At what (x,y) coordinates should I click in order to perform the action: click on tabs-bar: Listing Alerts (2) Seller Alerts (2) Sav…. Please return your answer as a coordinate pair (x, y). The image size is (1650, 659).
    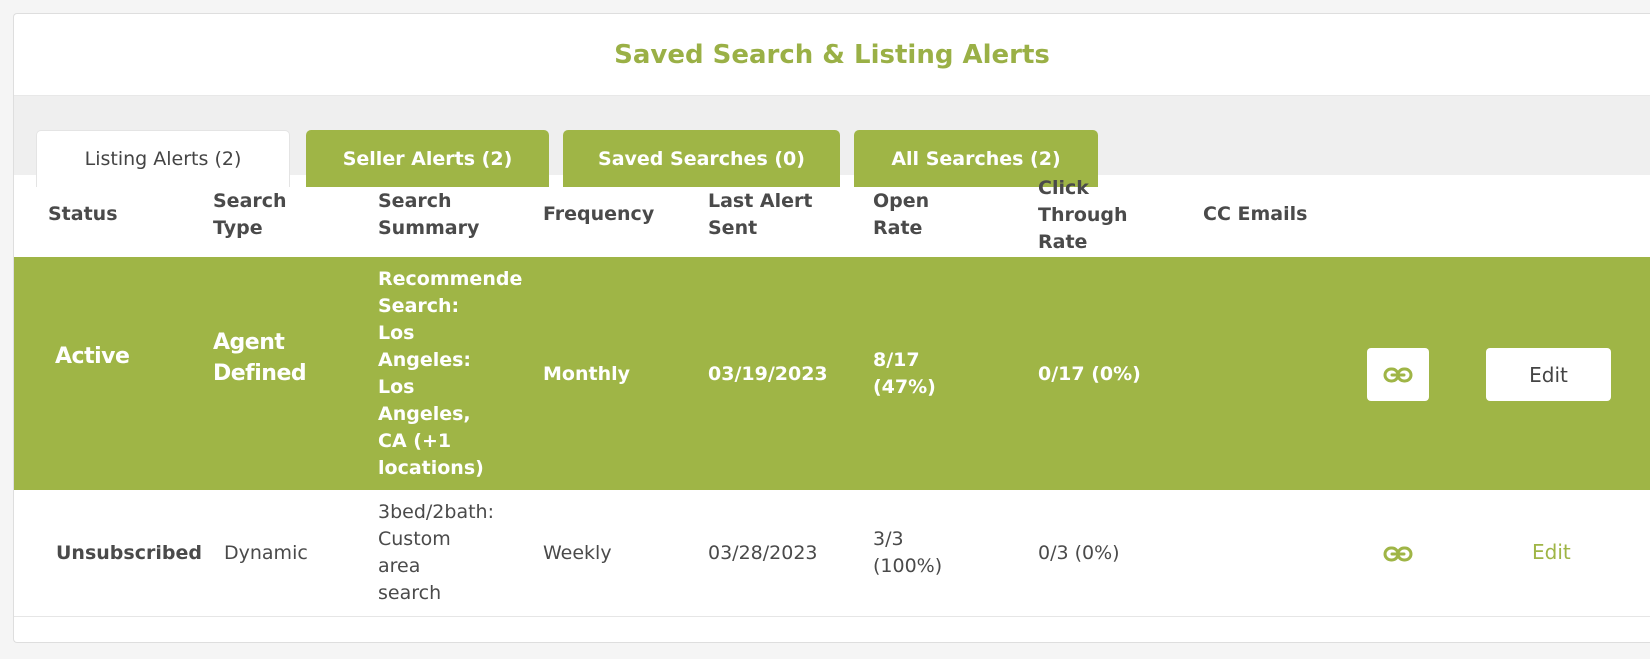
    Looking at the image, I should click on (832, 141).